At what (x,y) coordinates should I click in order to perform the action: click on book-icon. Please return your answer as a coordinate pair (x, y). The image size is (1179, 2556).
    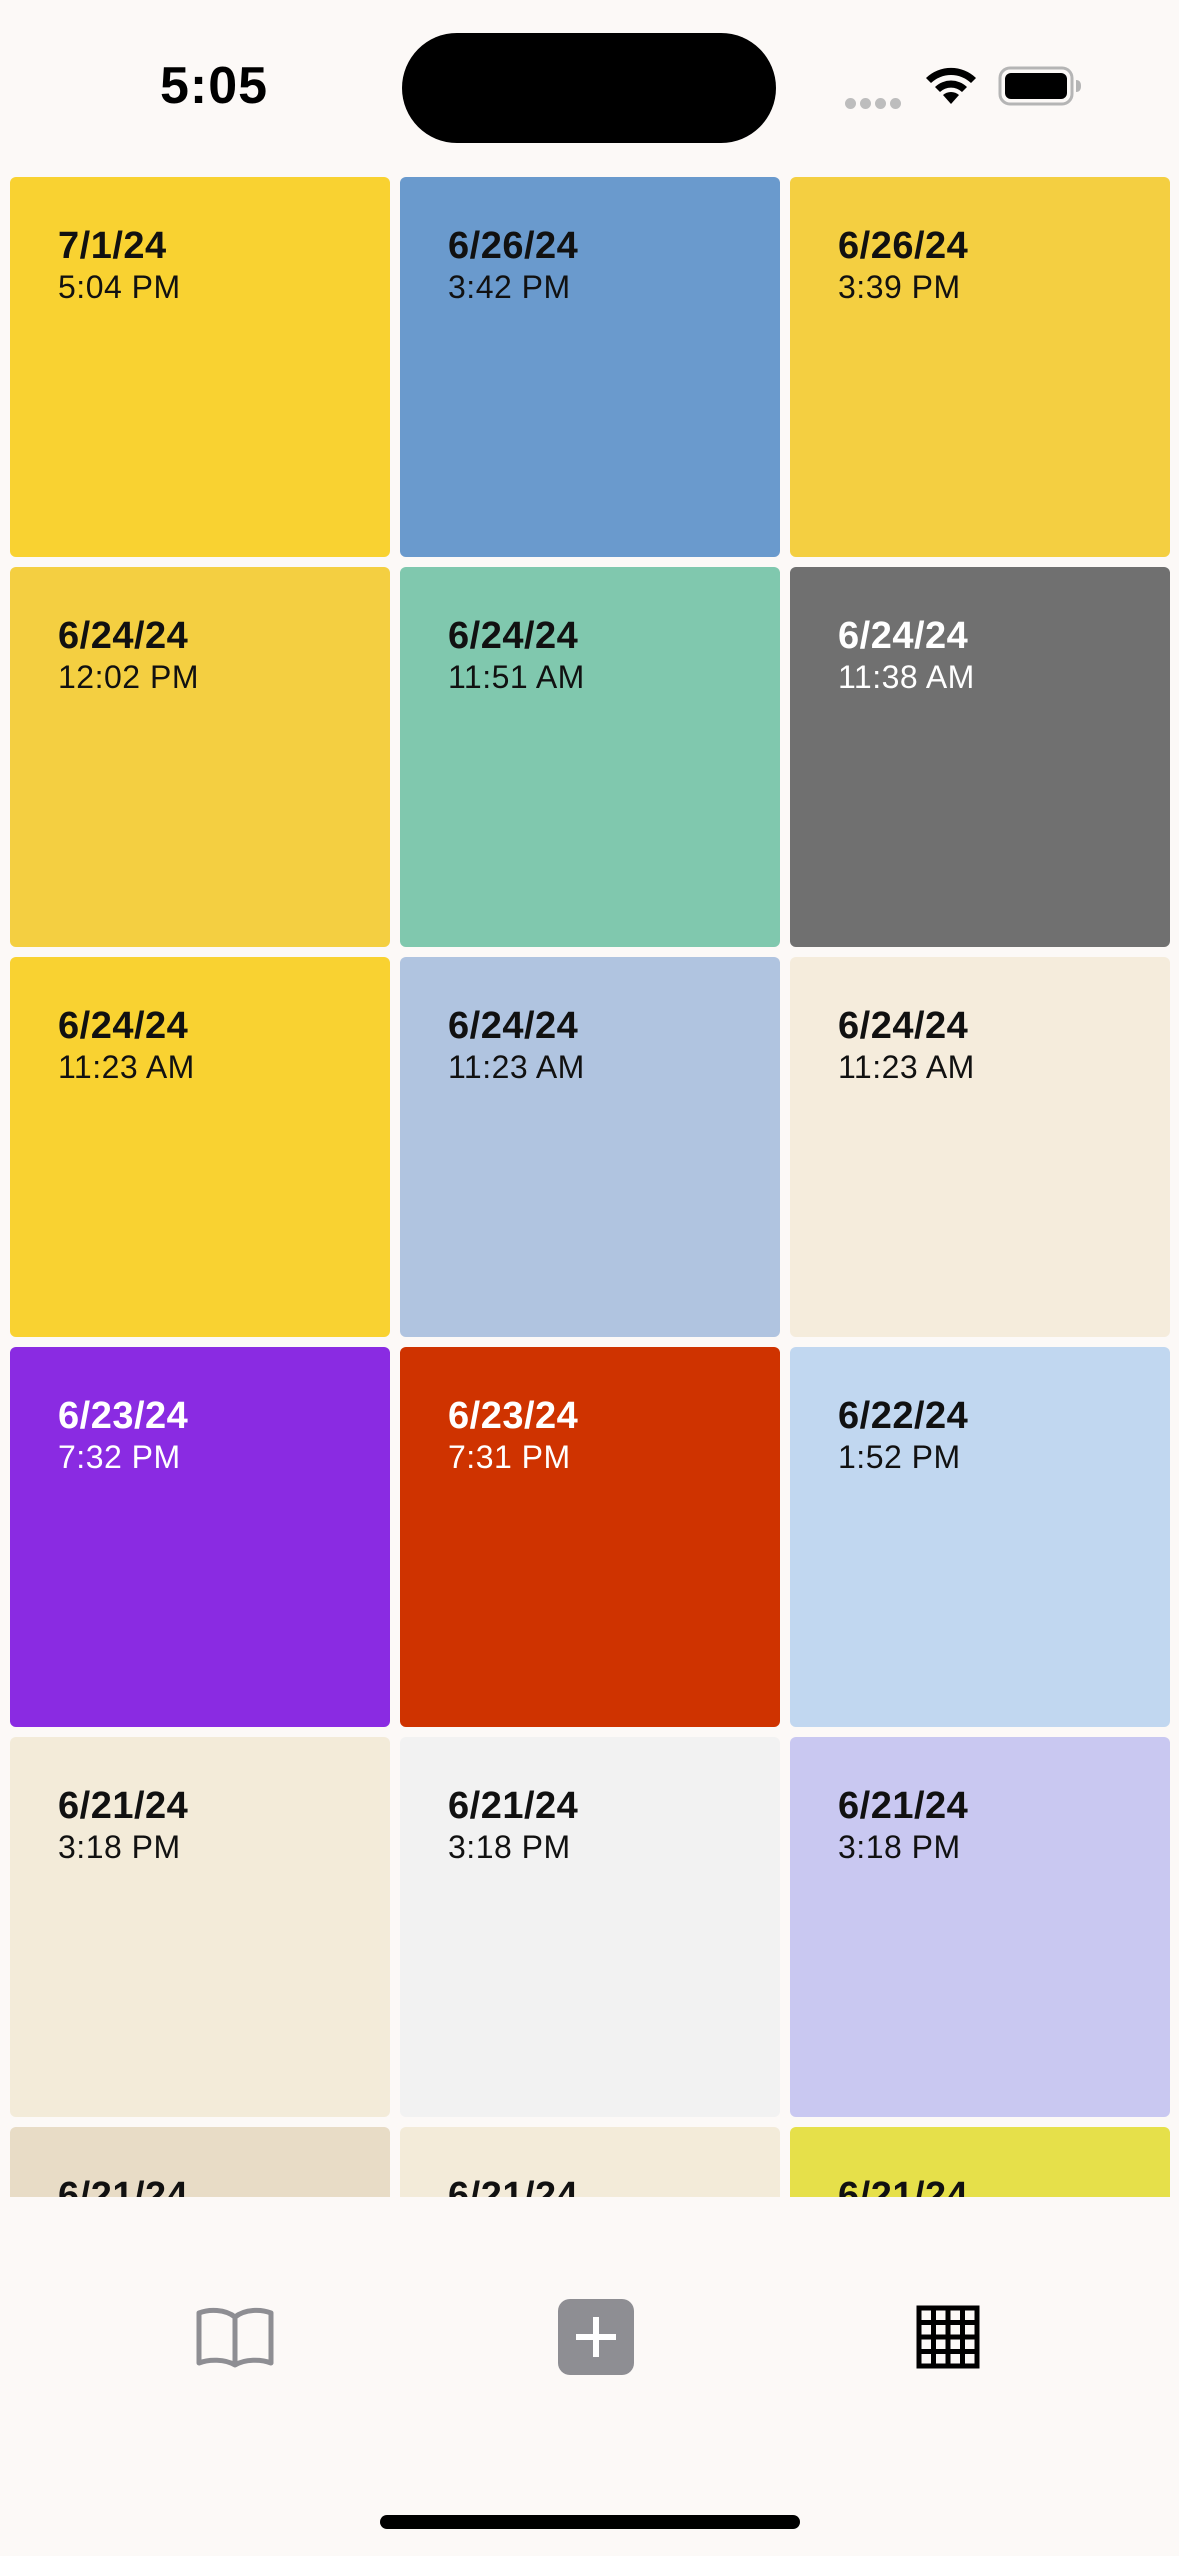
    Looking at the image, I should click on (235, 2337).